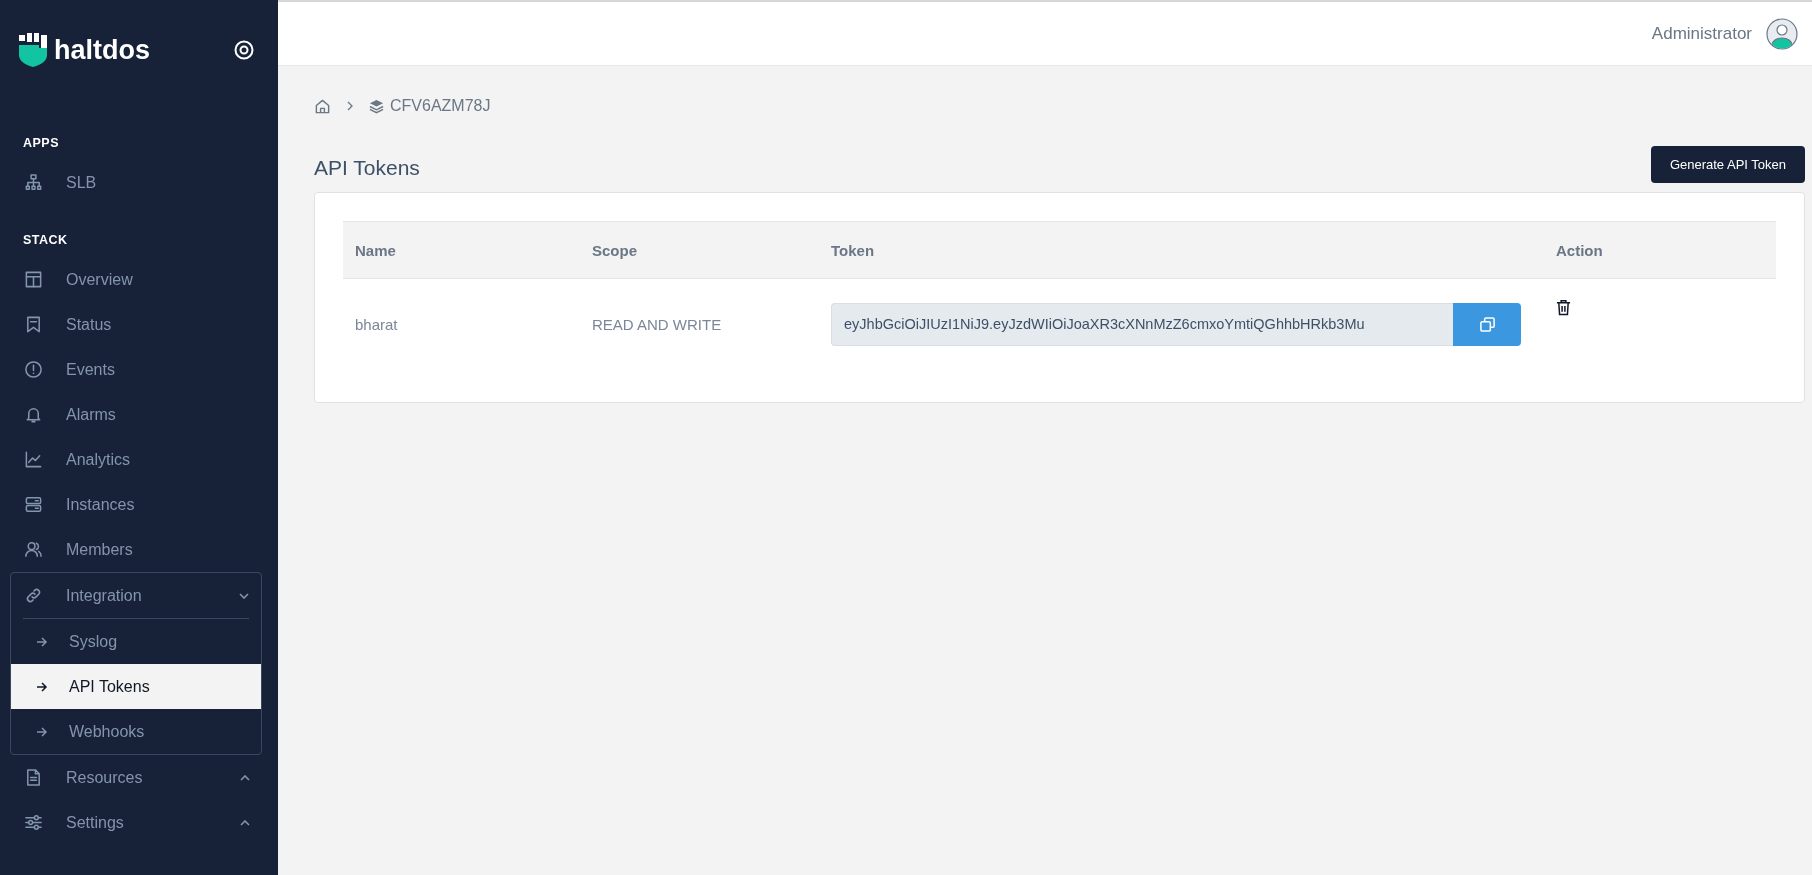  What do you see at coordinates (244, 50) in the screenshot?
I see `target-icon` at bounding box center [244, 50].